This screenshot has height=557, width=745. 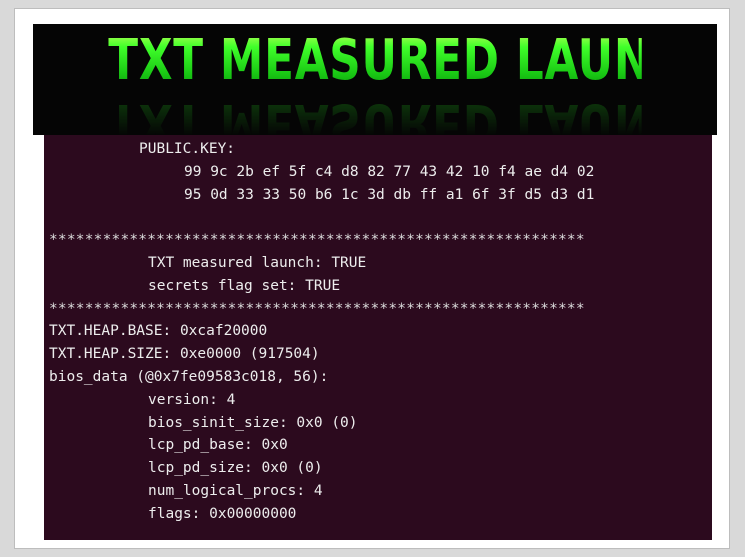 What do you see at coordinates (158, 331) in the screenshot?
I see `heap-base-line: TXT.HEAP.BASE: 0xcaf20000` at bounding box center [158, 331].